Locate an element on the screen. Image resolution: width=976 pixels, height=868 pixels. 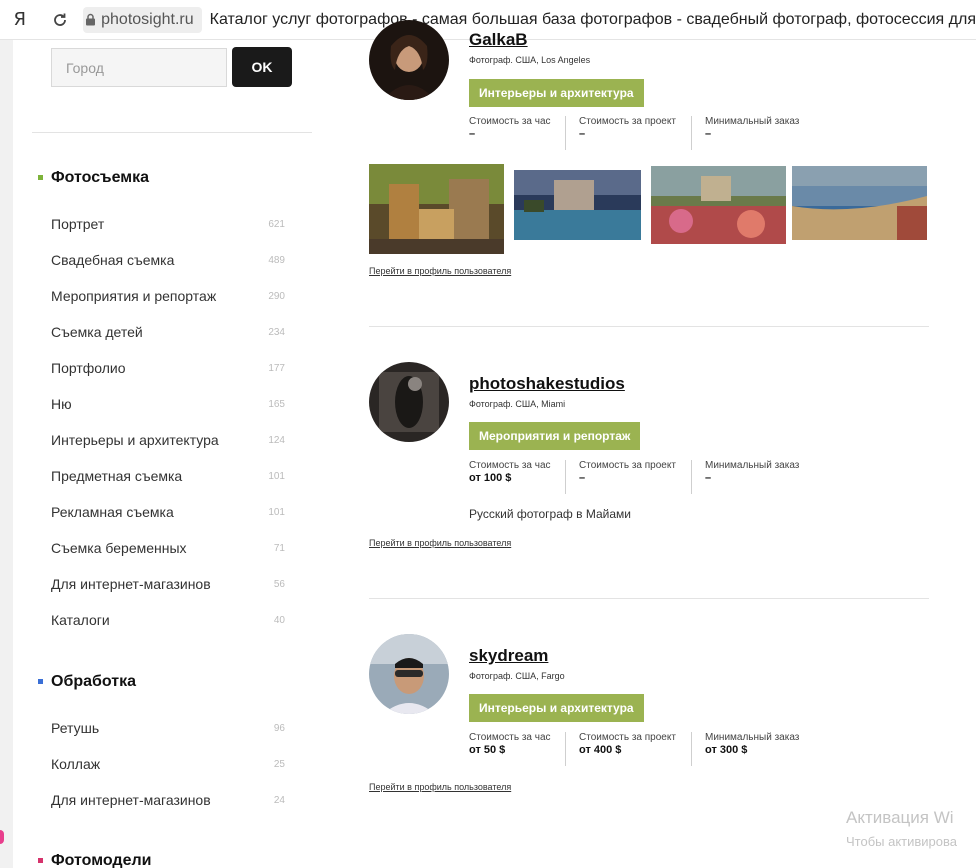
portfolio-thumbnails is located at coordinates (648, 209).